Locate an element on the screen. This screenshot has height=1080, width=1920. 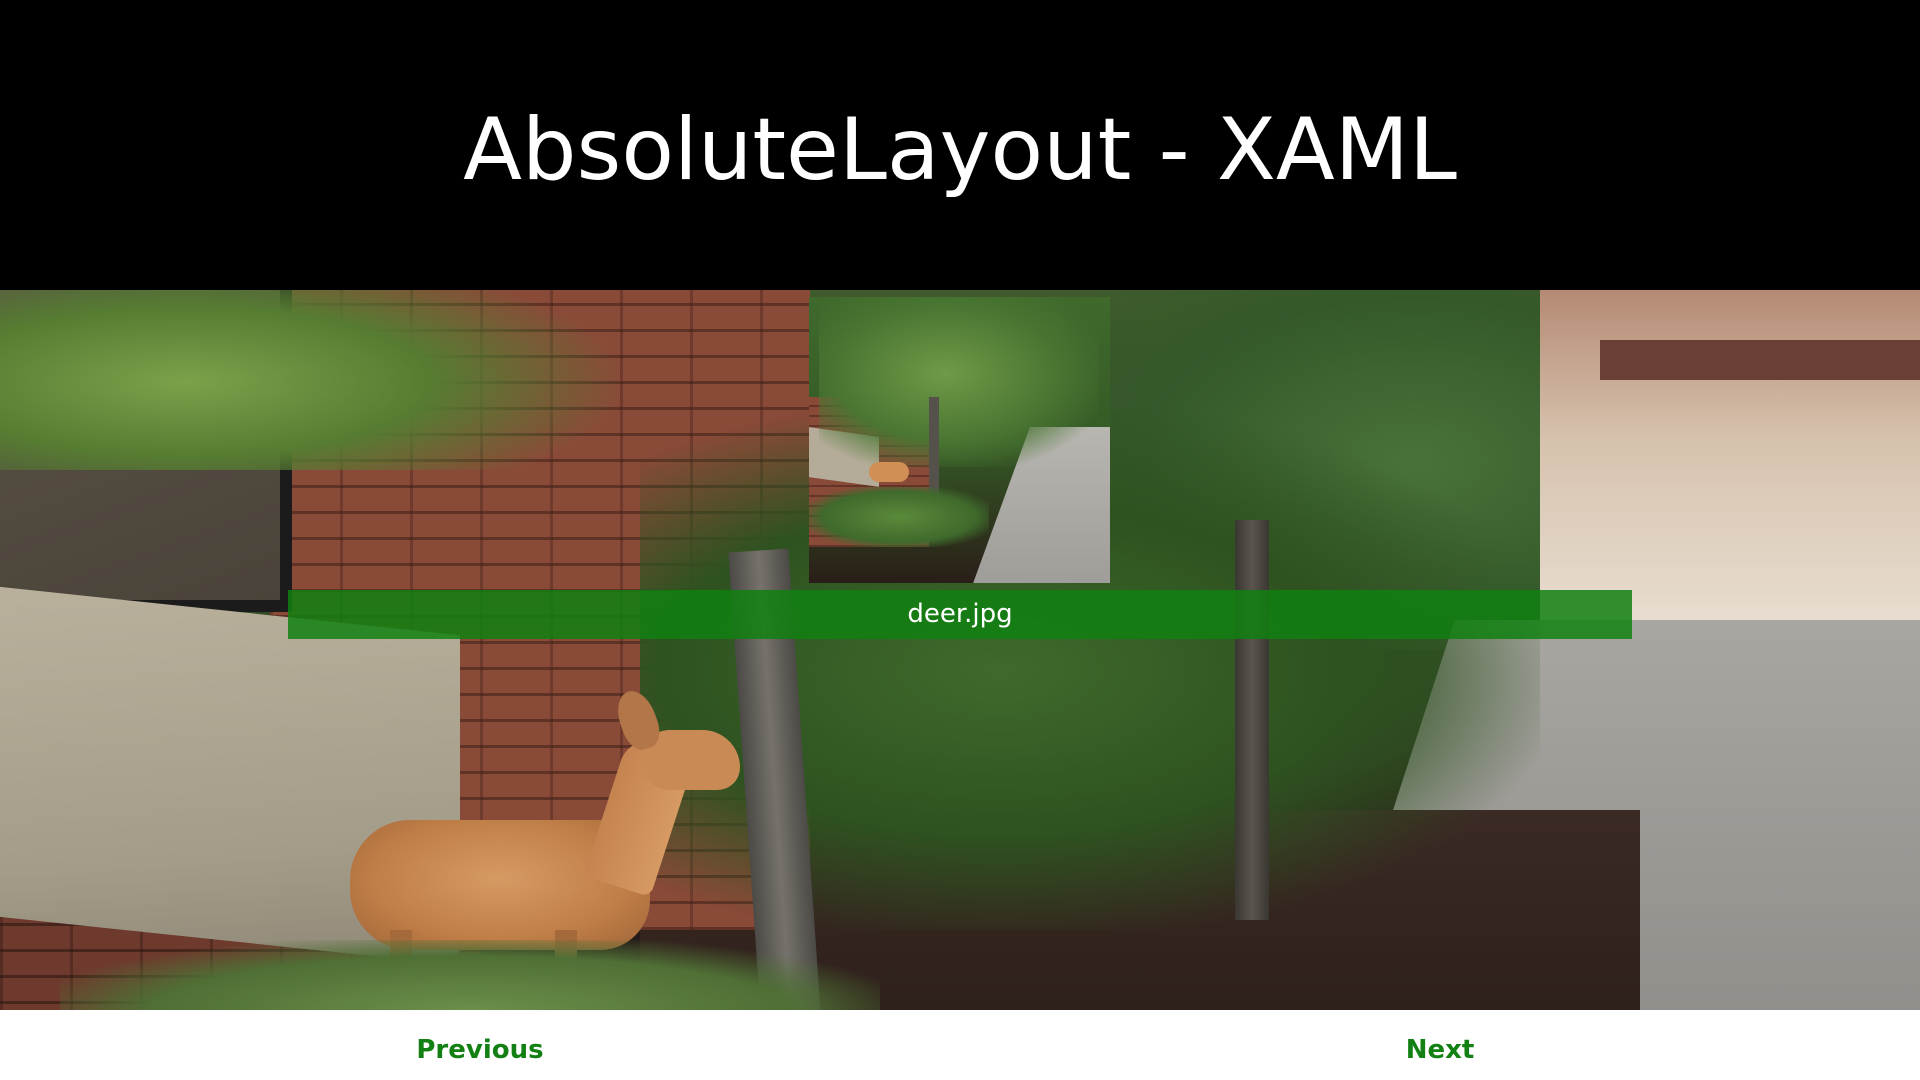
next-button: Next is located at coordinates (1440, 1050).